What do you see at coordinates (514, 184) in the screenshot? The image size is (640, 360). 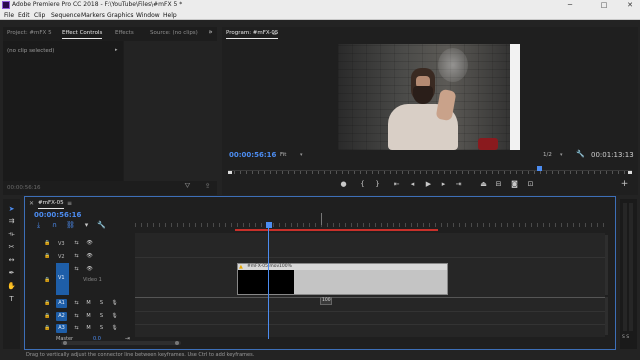 I see `export-frame-camera-icon: ◙` at bounding box center [514, 184].